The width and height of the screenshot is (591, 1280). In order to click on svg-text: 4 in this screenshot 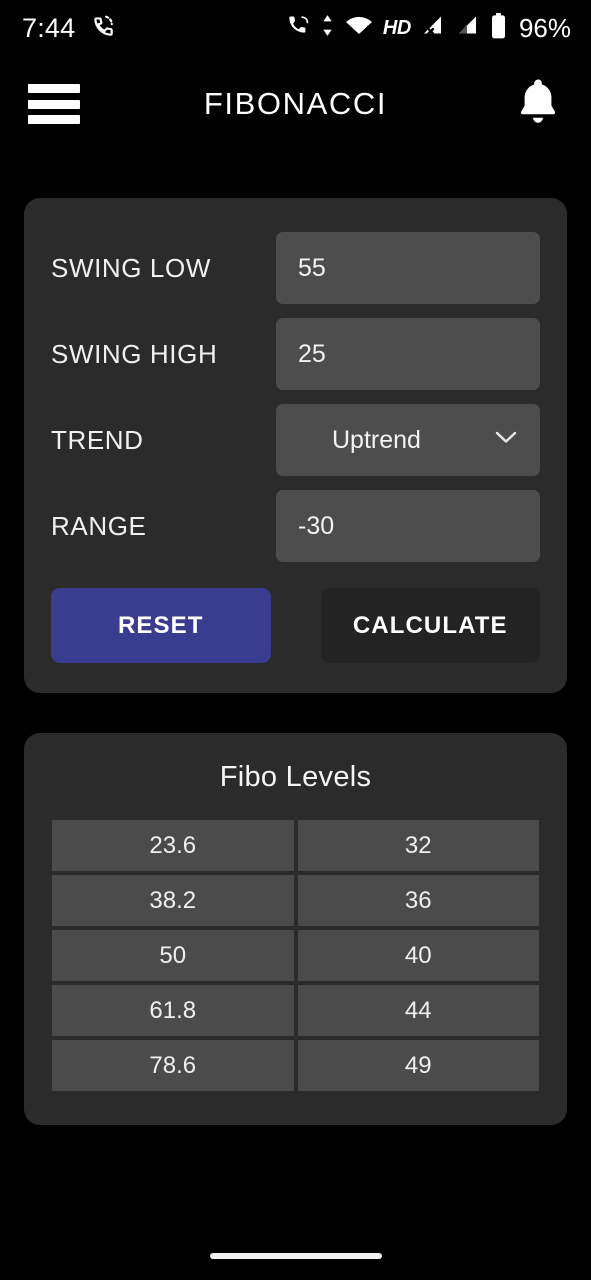, I will do `click(367, 29)`.